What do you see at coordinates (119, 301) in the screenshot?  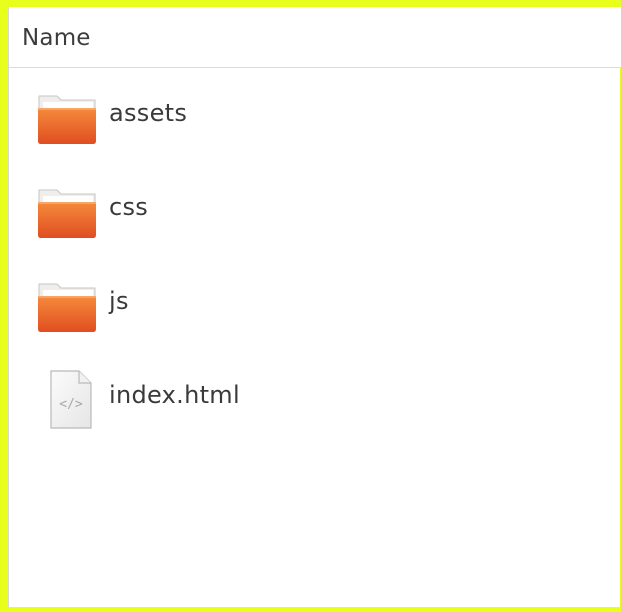 I see `item-name: js` at bounding box center [119, 301].